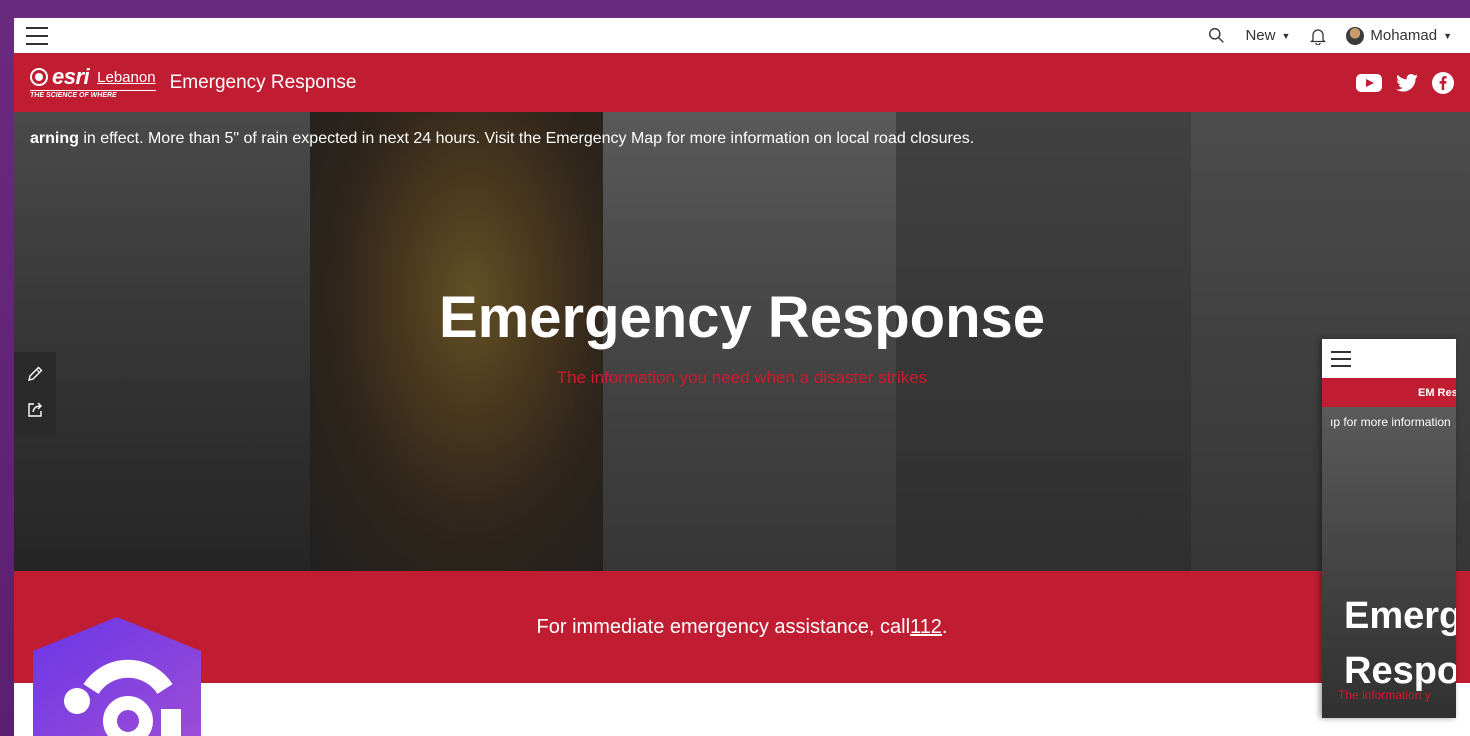 The height and width of the screenshot is (736, 1470). What do you see at coordinates (1404, 35) in the screenshot?
I see `user-name: Mohamad` at bounding box center [1404, 35].